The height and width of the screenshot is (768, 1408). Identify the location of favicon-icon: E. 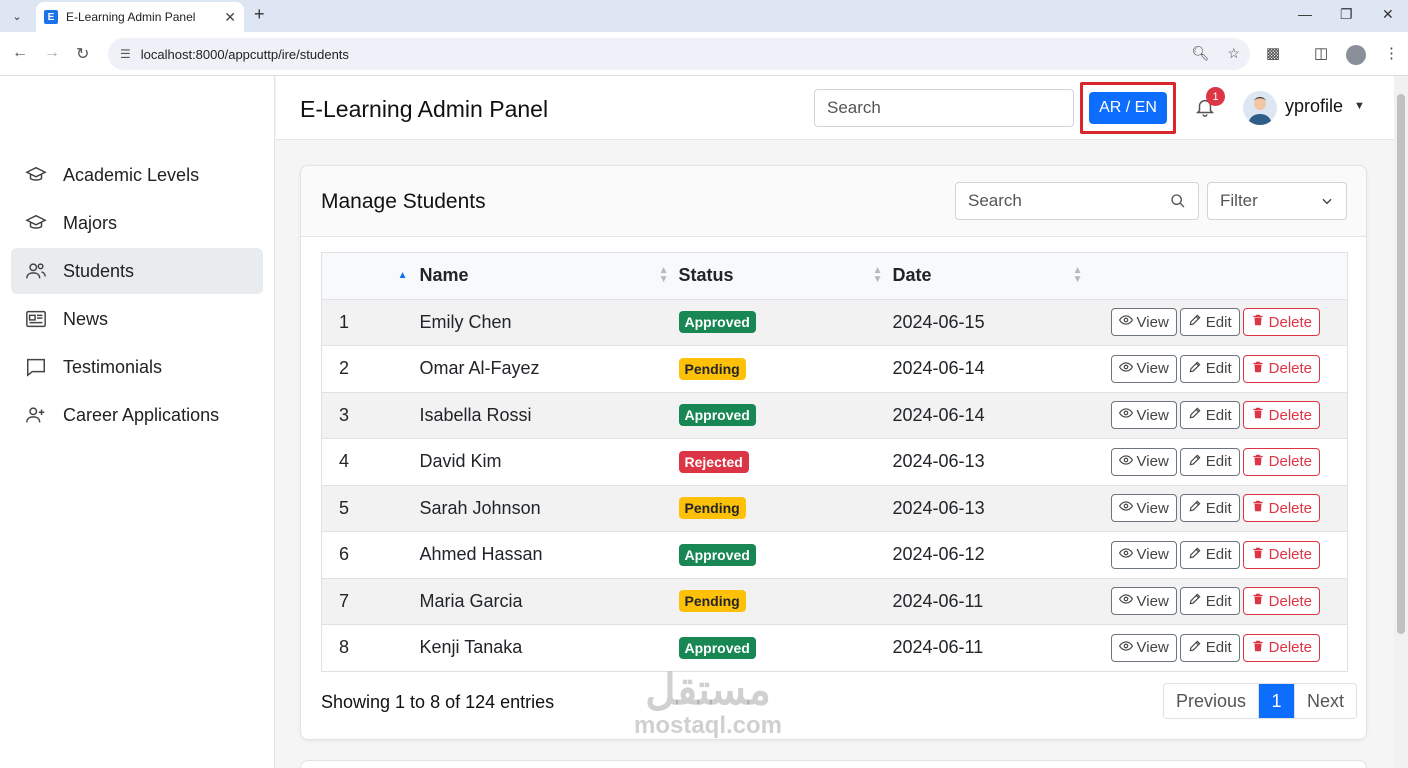
(51, 17).